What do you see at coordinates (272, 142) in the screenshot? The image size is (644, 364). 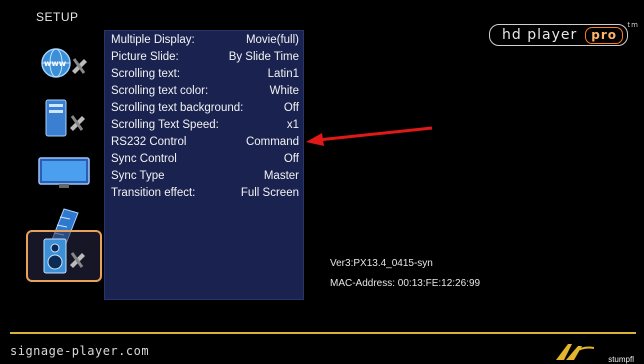 I see `menu-item-value: Command` at bounding box center [272, 142].